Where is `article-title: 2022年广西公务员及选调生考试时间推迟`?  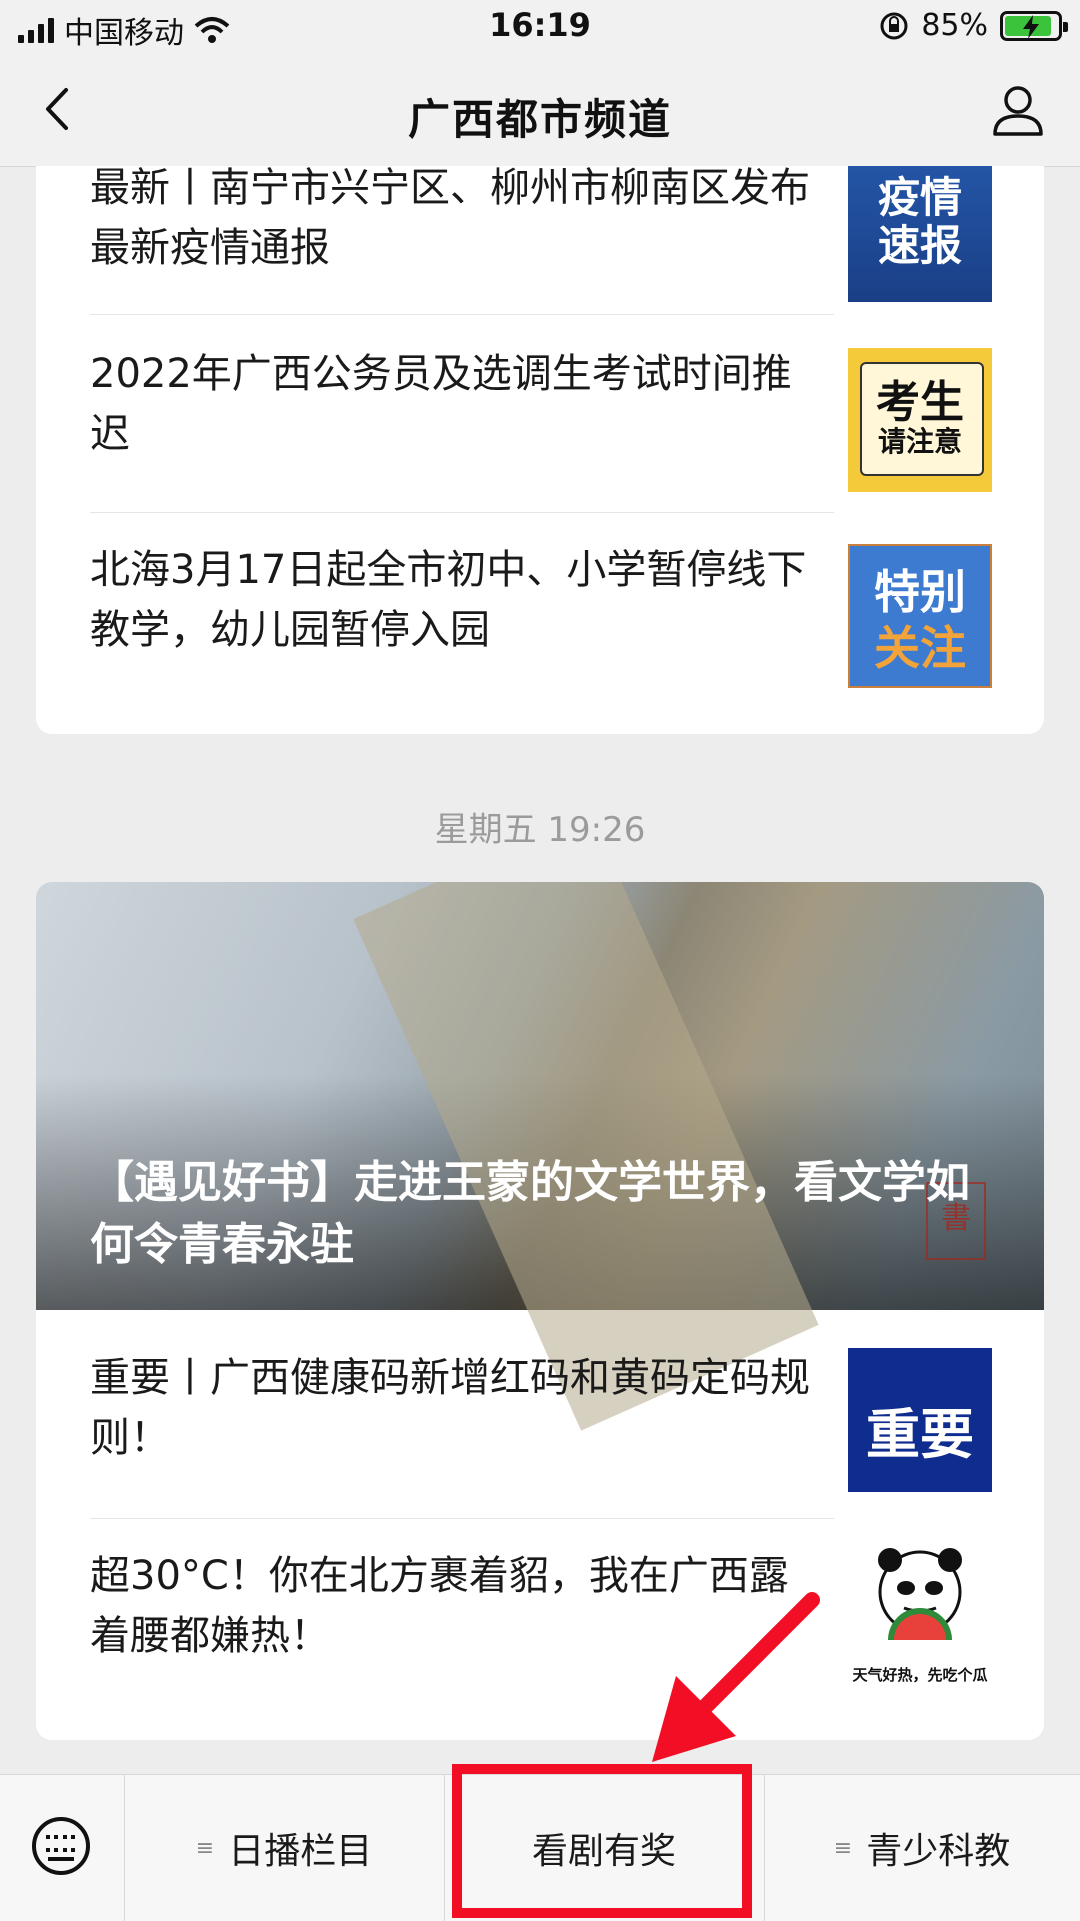
article-title: 2022年广西公务员及选调生考试时间推迟 is located at coordinates (450, 404).